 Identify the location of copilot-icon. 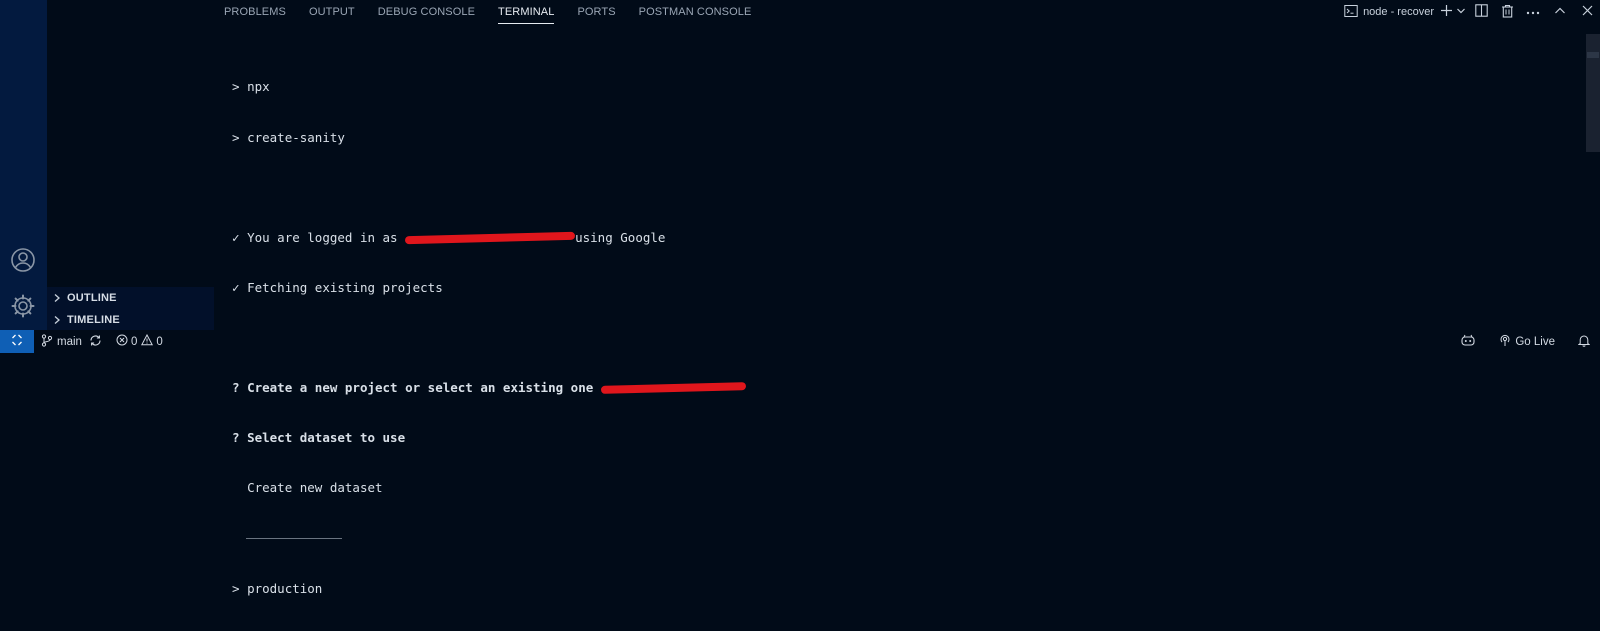
(1468, 342).